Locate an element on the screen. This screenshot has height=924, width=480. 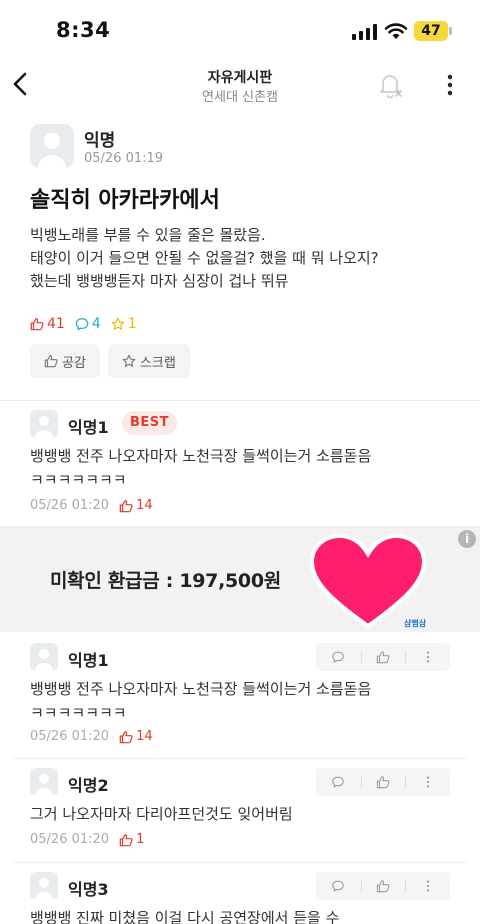
notification-off-icon is located at coordinates (390, 85).